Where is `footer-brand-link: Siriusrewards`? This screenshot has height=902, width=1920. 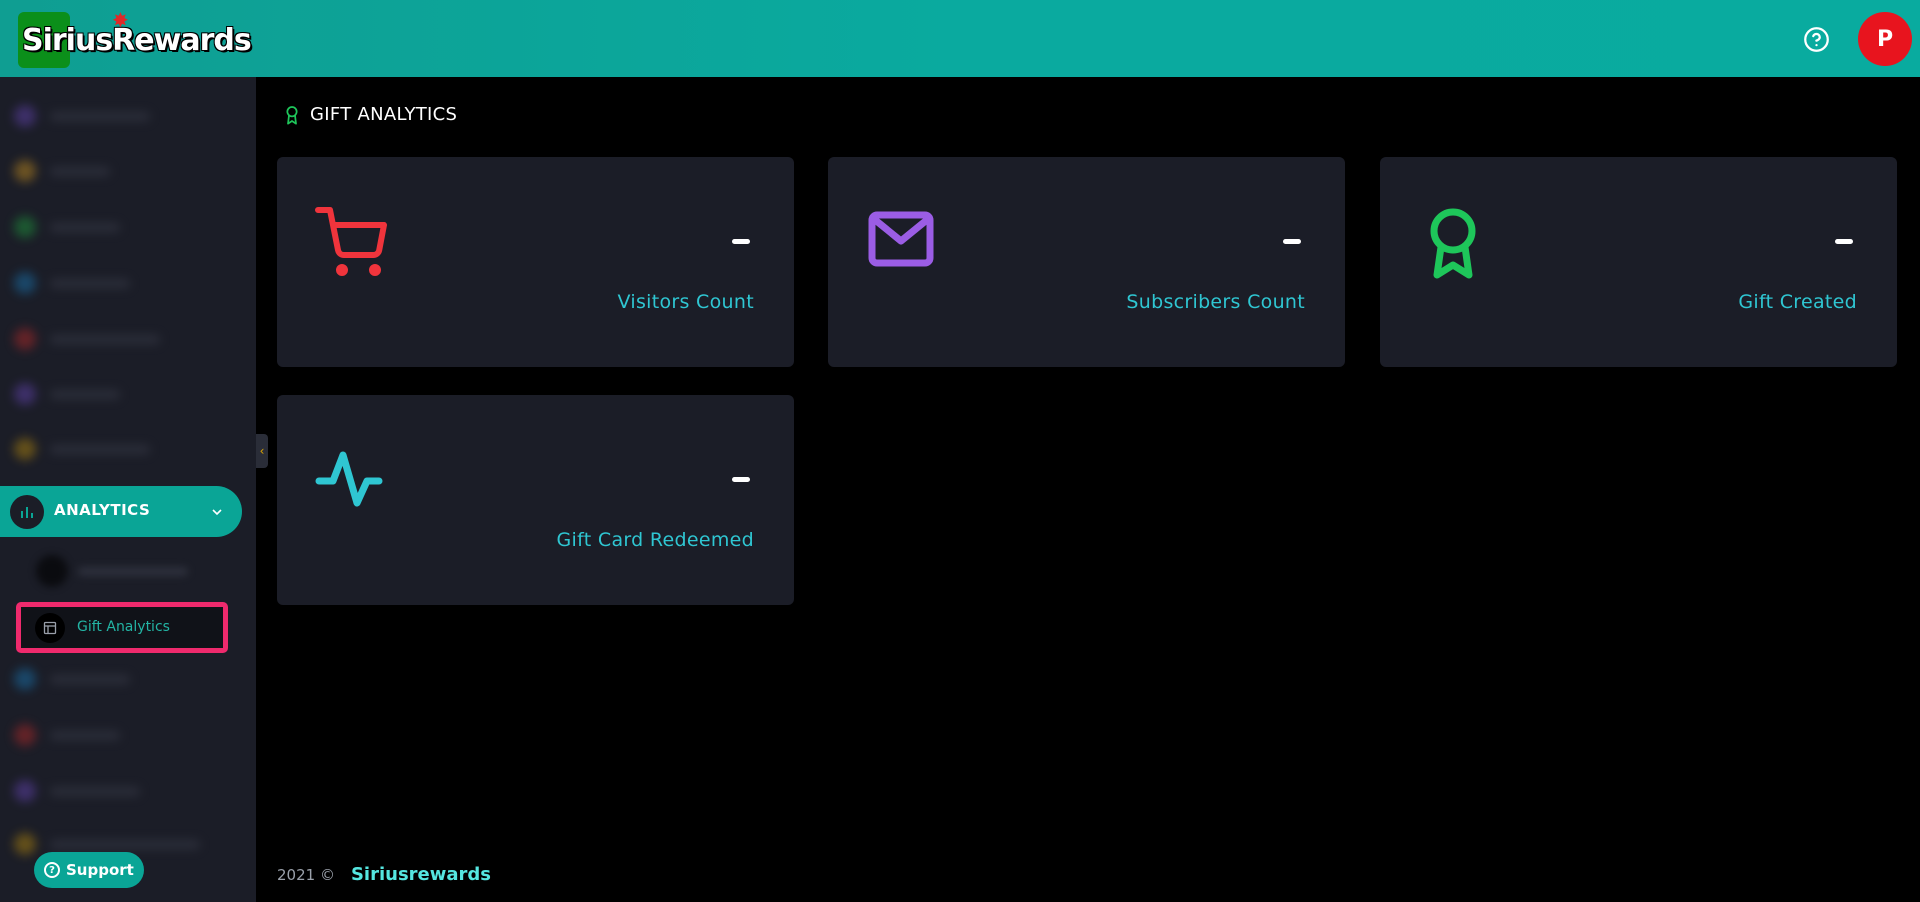
footer-brand-link: Siriusrewards is located at coordinates (421, 874).